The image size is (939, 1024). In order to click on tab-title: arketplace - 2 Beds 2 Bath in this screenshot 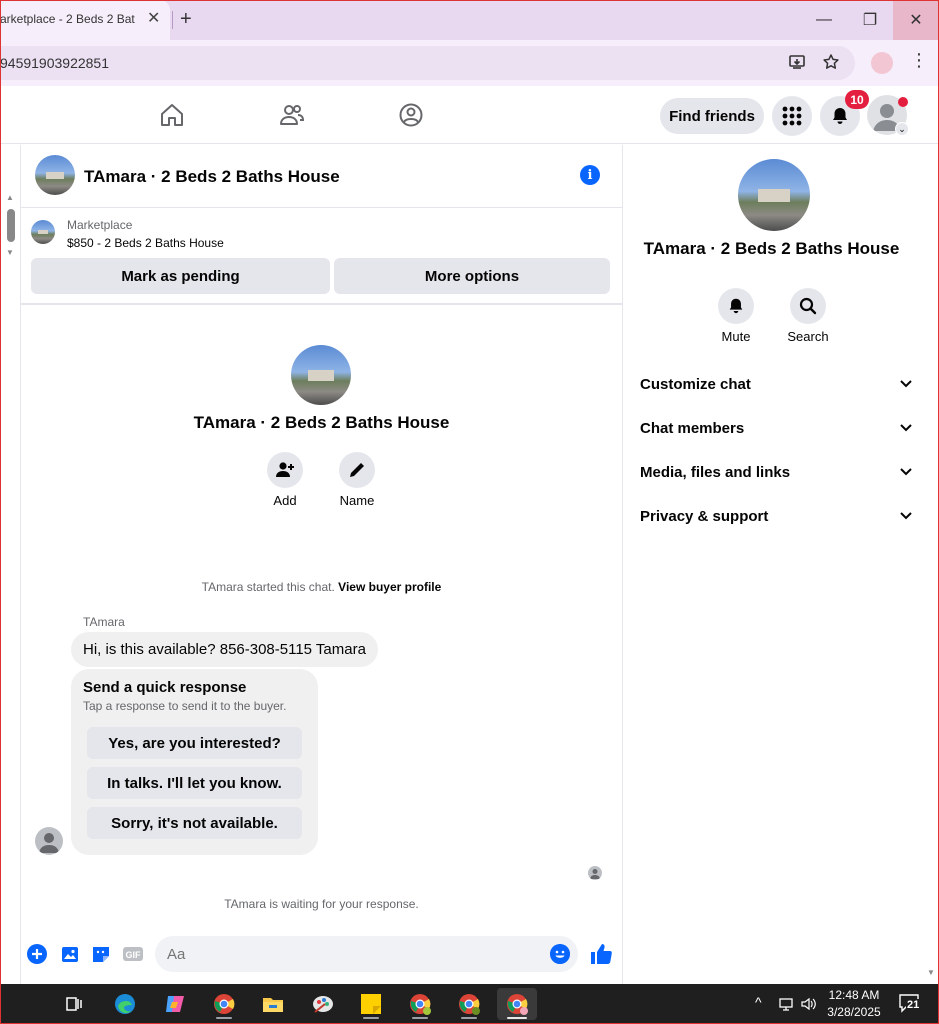, I will do `click(67, 19)`.